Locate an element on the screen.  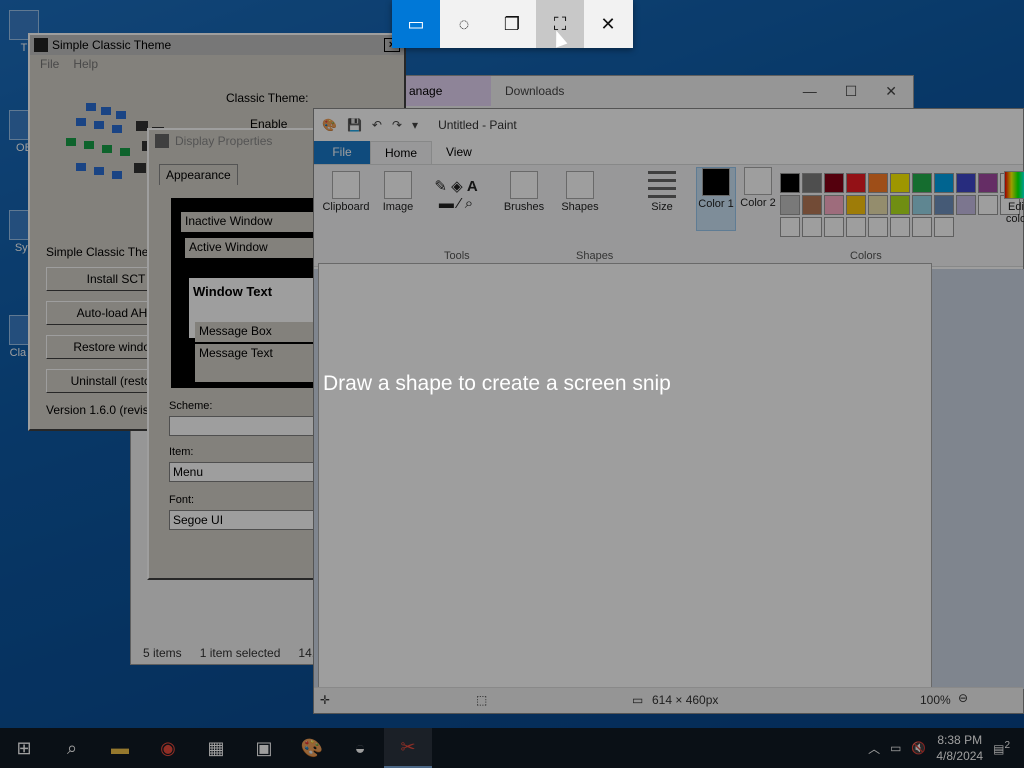
freeform-snip-button: ◌ is located at coordinates (464, 24).